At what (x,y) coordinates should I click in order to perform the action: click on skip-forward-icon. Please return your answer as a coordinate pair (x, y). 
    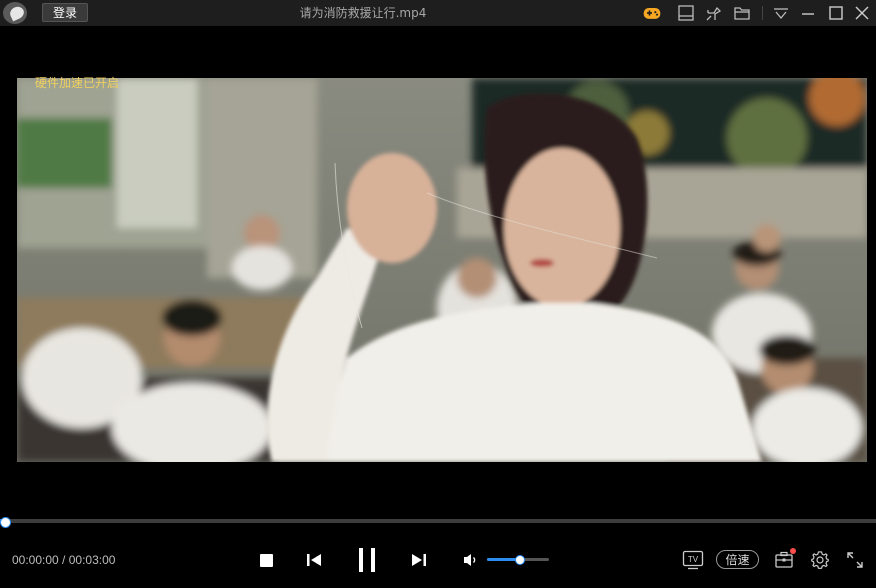
    Looking at the image, I should click on (419, 560).